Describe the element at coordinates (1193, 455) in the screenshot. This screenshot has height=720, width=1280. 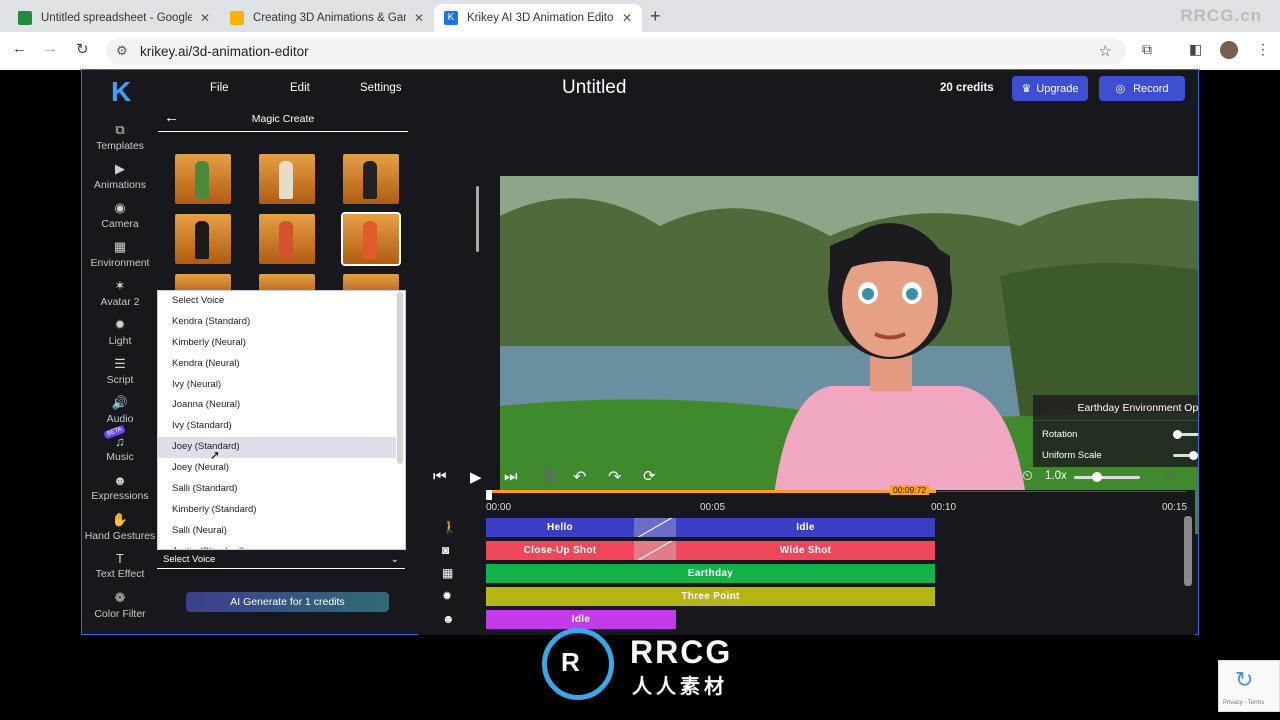
I see `scale-slider-thumb` at that location.